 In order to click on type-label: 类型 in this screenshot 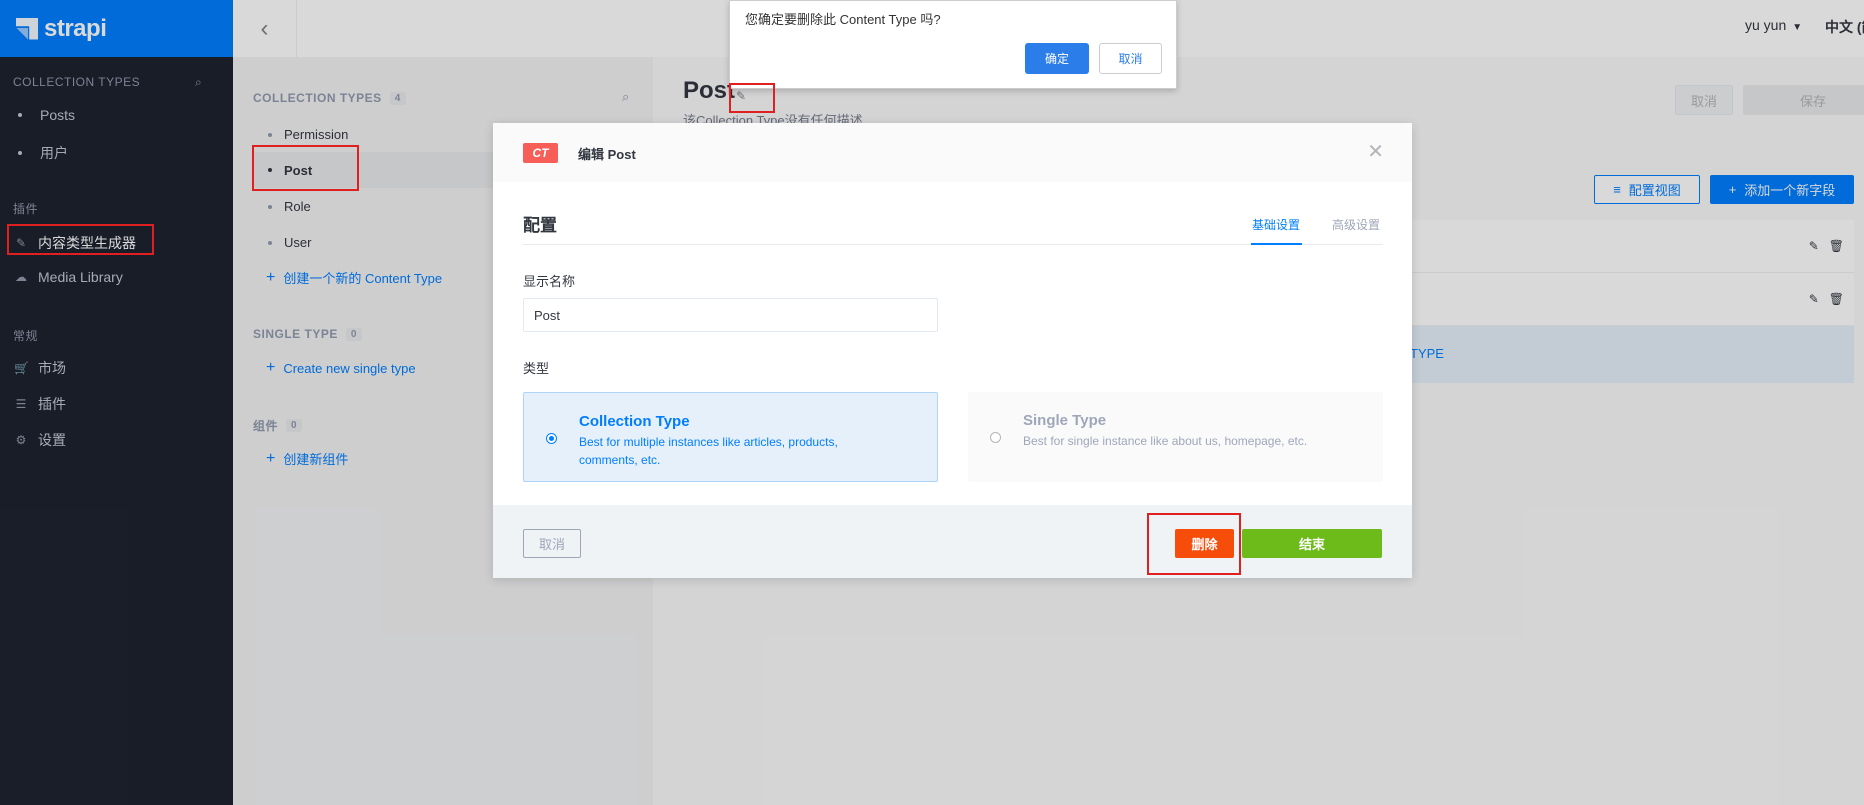, I will do `click(536, 368)`.